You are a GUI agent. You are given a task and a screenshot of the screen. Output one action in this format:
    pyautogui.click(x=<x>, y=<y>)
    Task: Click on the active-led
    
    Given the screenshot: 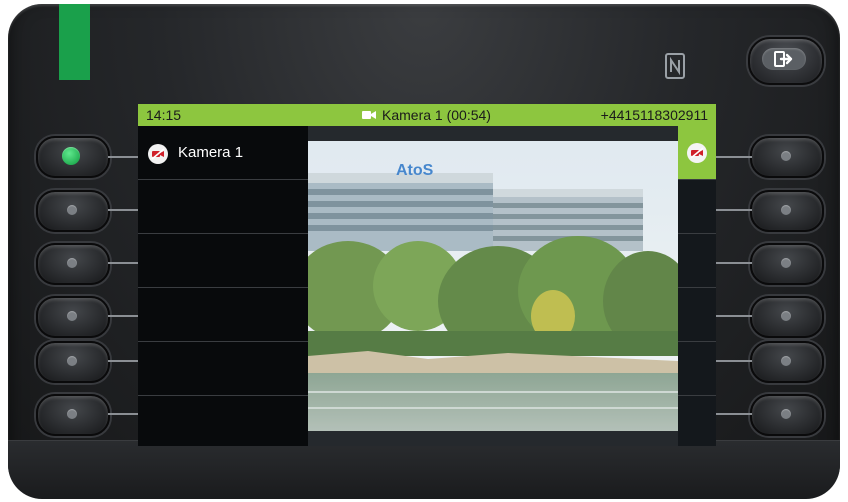 What is the action you would take?
    pyautogui.click(x=71, y=156)
    